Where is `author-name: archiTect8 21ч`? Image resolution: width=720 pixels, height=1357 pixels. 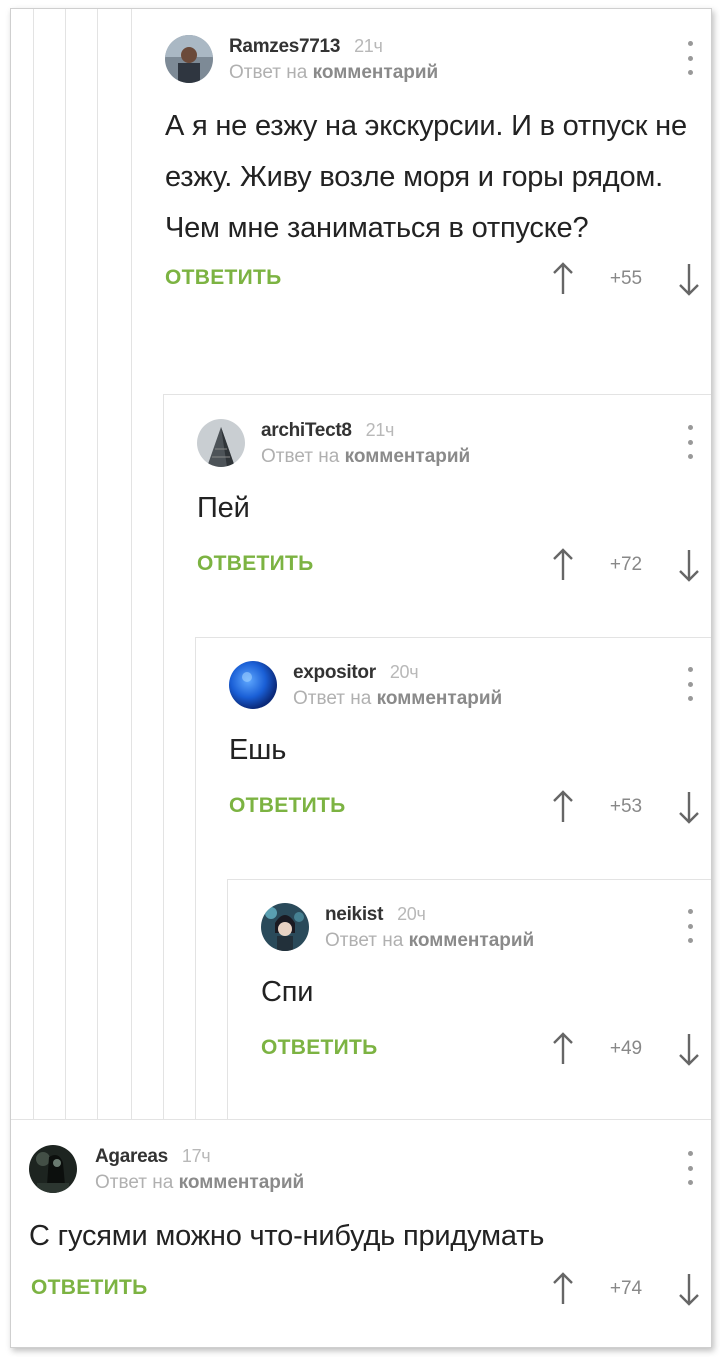 author-name: archiTect8 21ч is located at coordinates (327, 431).